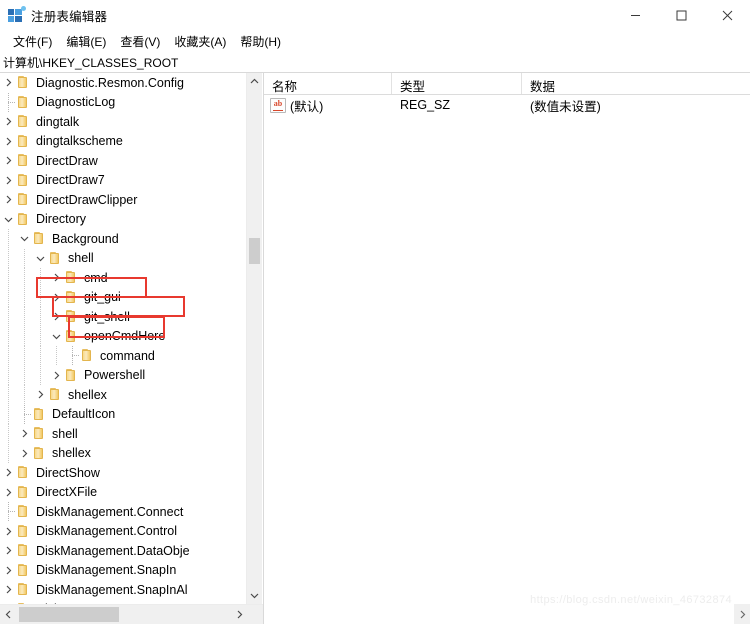 Image resolution: width=750 pixels, height=624 pixels. I want to click on tree-node: Background, so click(121, 239).